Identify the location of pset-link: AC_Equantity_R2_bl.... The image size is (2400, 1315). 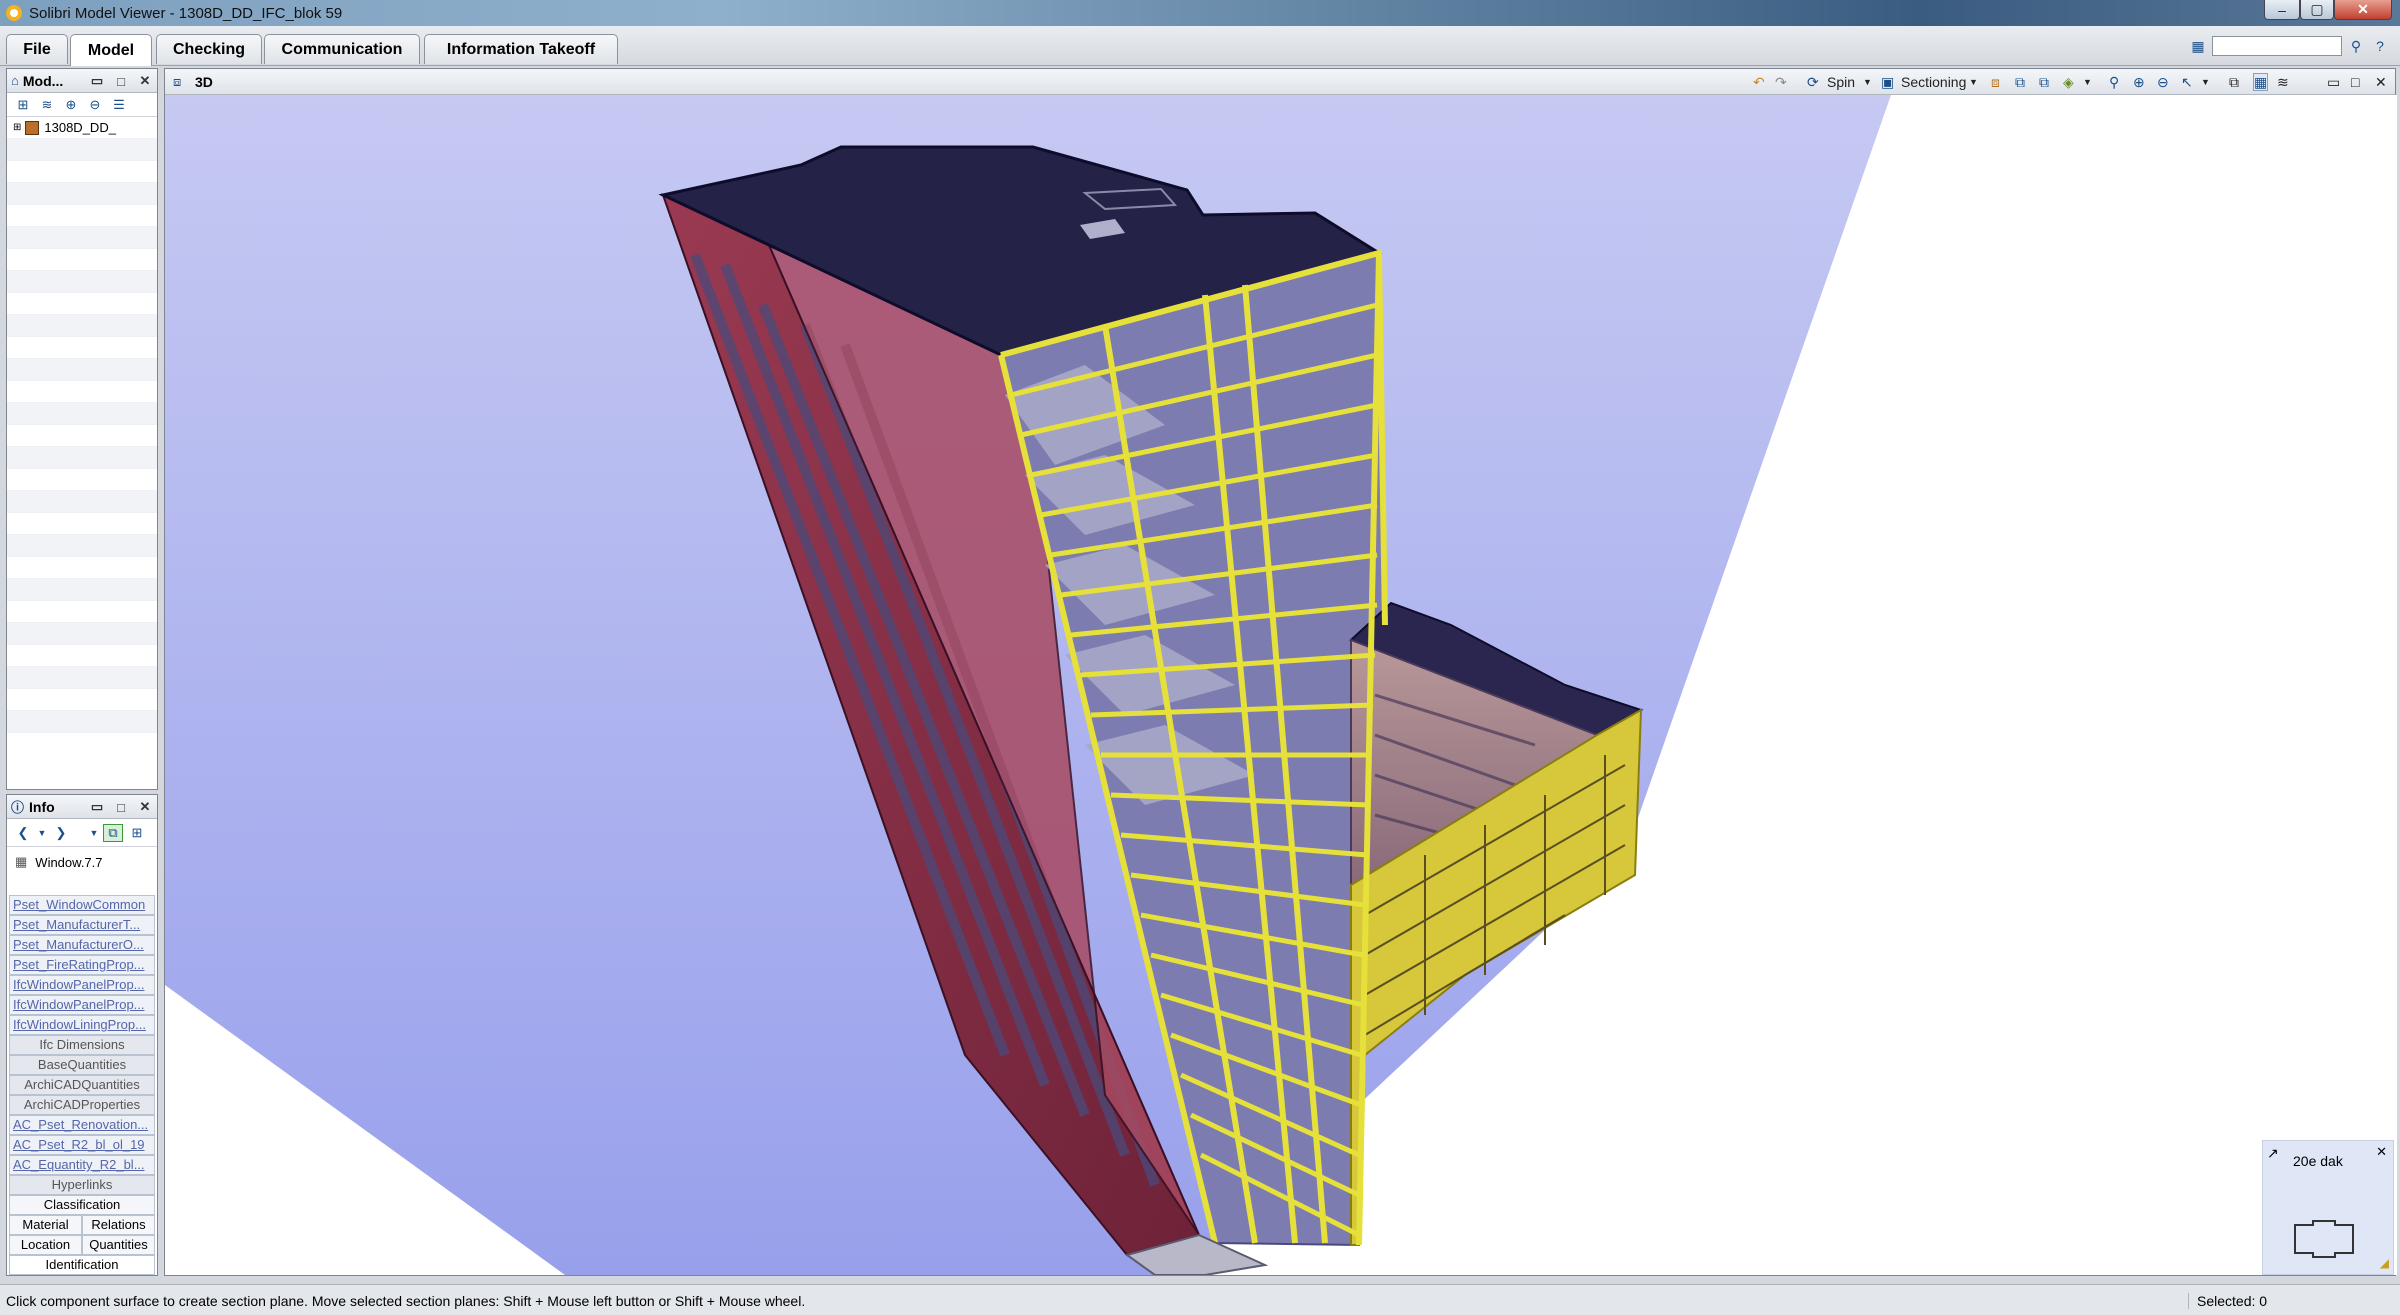
(82, 1165).